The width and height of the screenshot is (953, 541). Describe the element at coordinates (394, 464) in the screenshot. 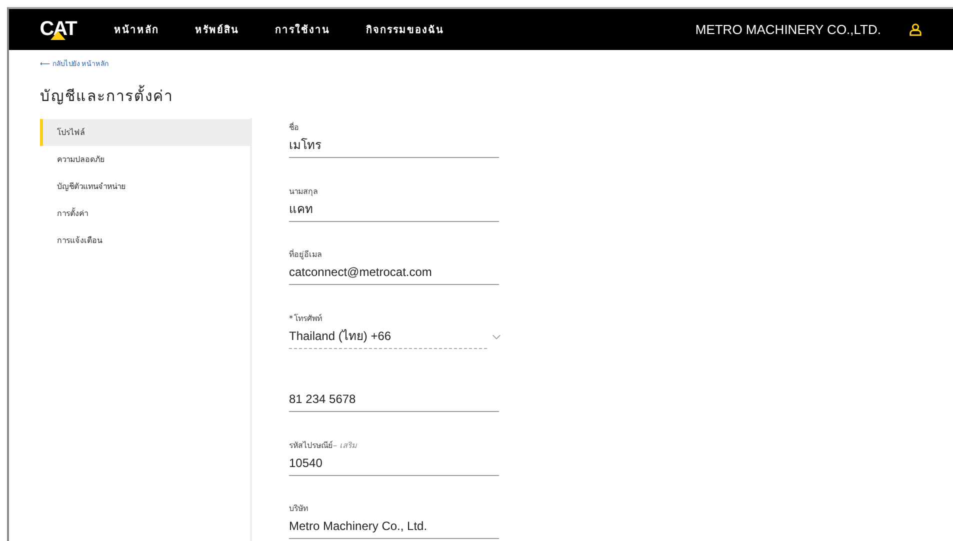

I see `input-field: 10540` at that location.